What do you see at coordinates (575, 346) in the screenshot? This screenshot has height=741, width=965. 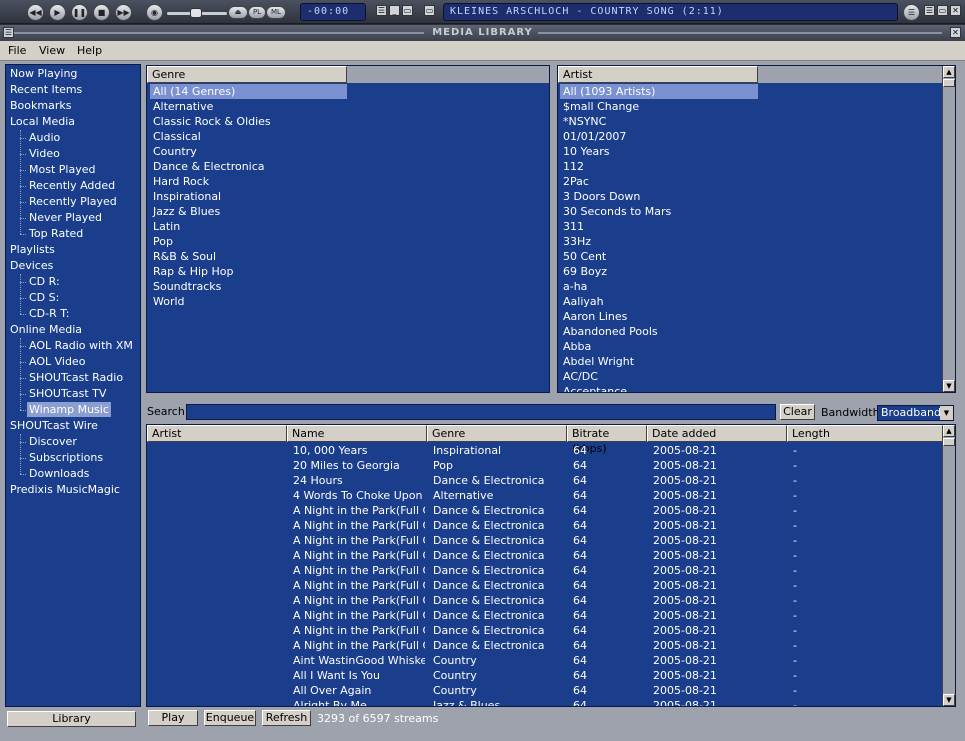 I see `artist-item: Abba` at bounding box center [575, 346].